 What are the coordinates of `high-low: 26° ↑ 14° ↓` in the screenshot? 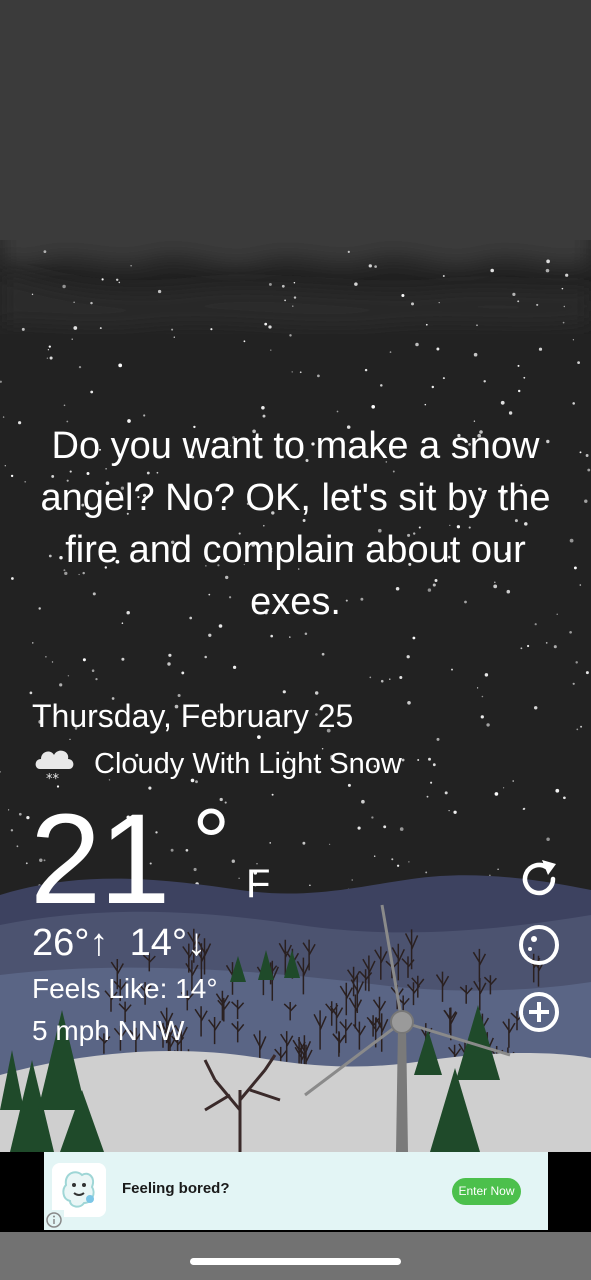 It's located at (119, 943).